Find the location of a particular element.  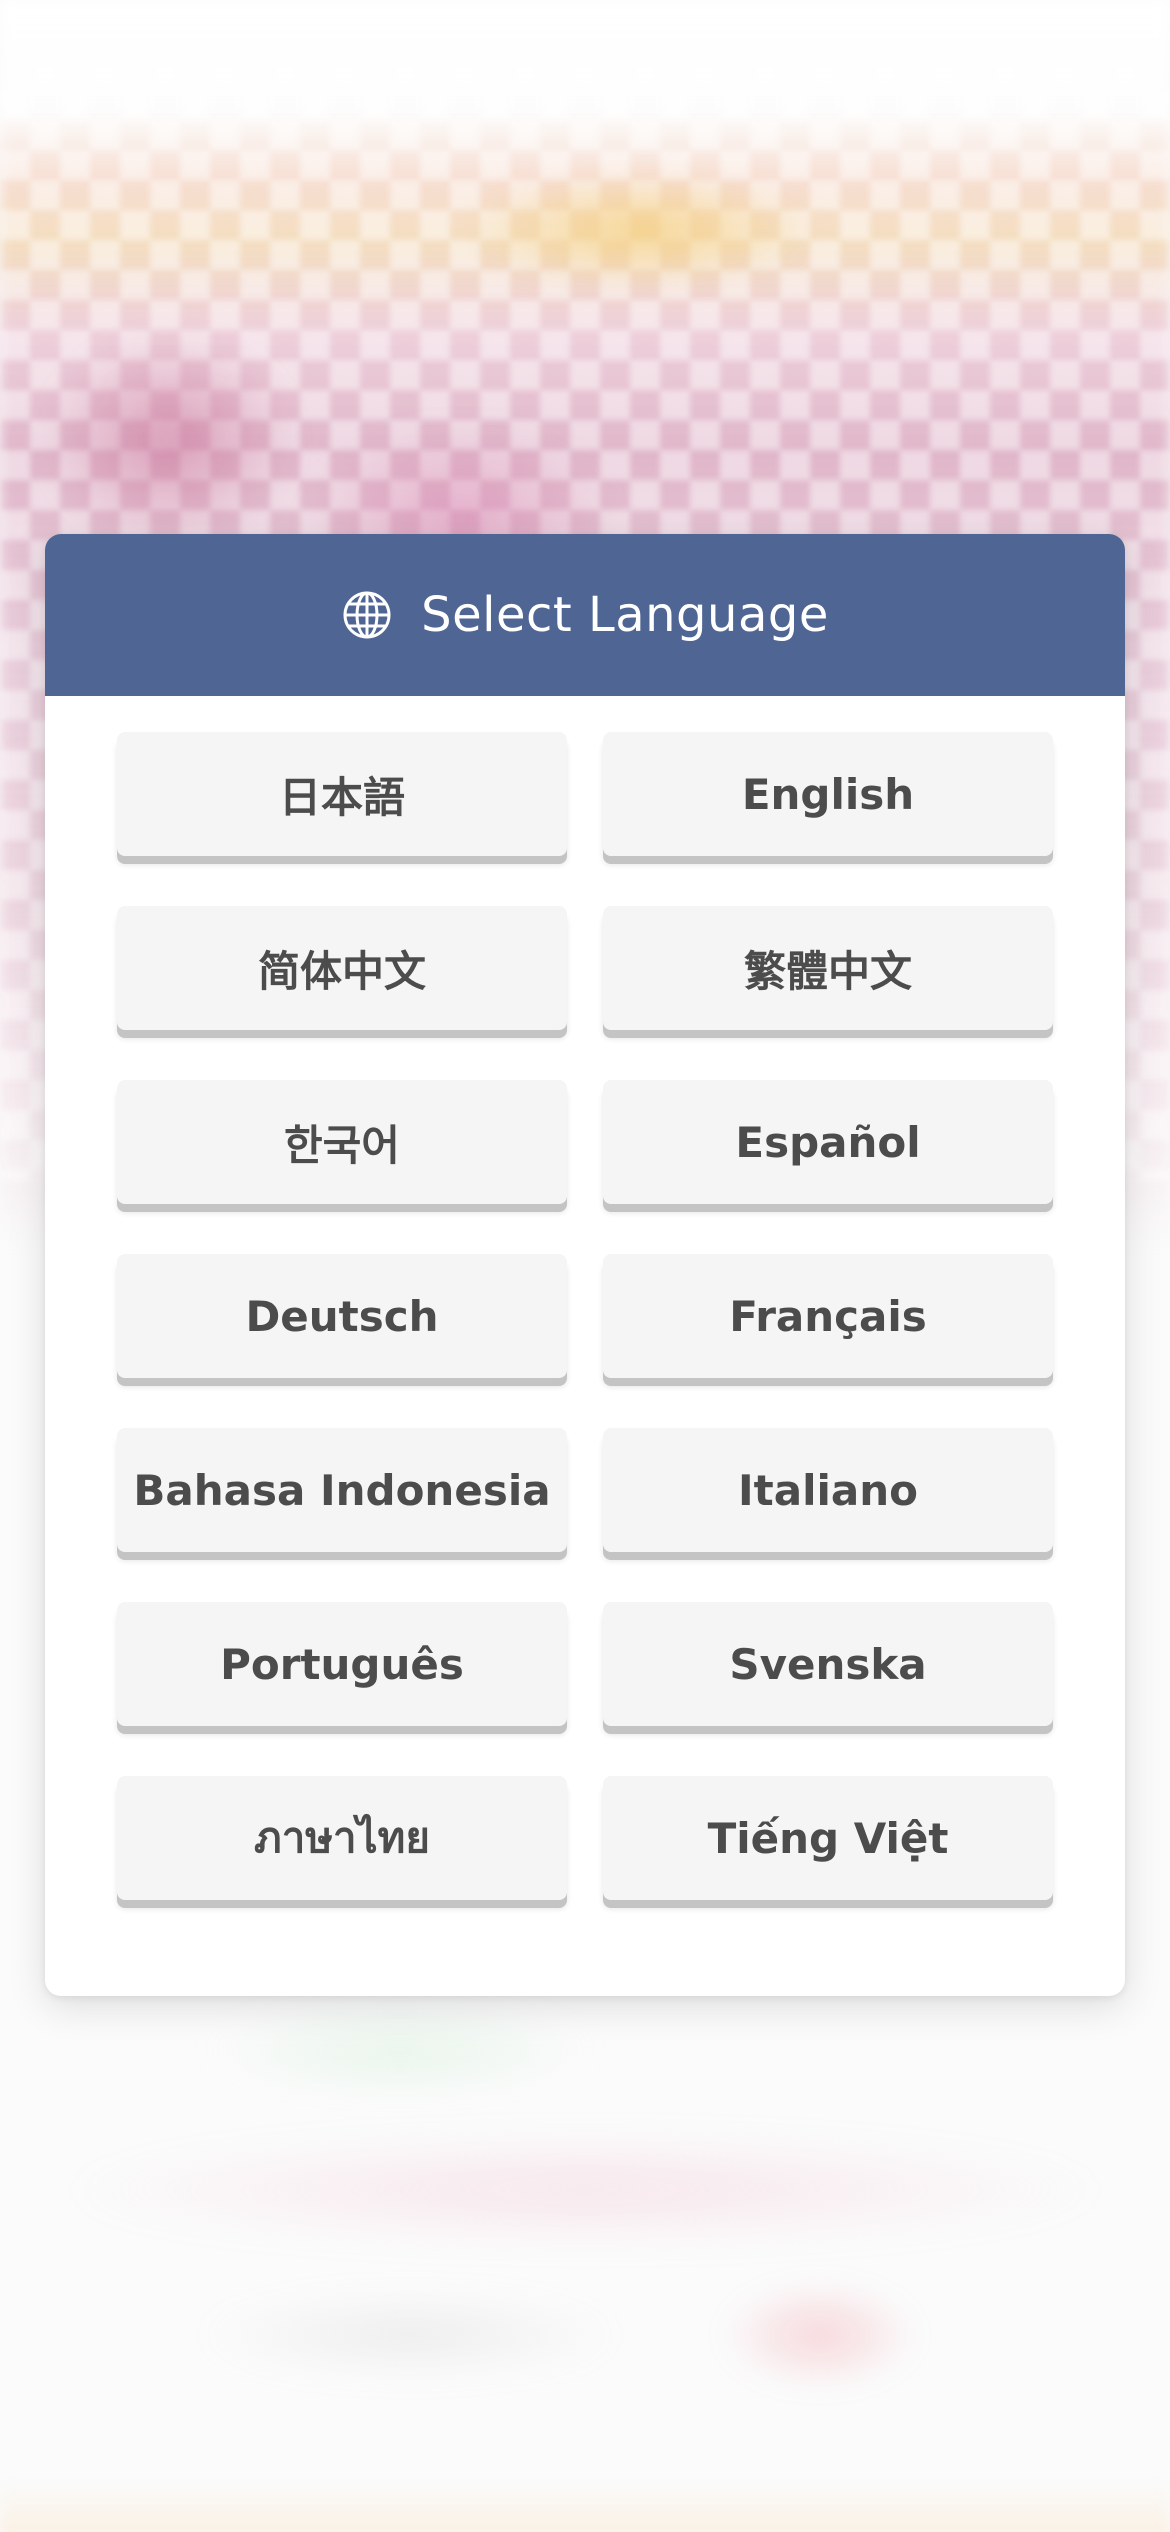

language-button-german: Deutsch is located at coordinates (342, 1316).